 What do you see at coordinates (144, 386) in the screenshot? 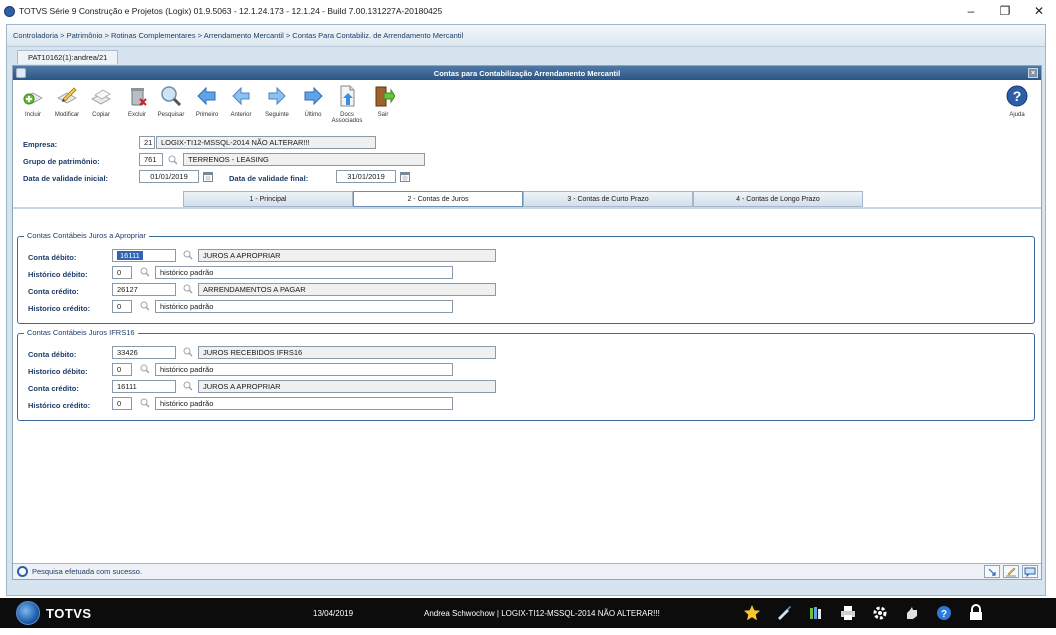
I see `conta-credito-input: 16111` at bounding box center [144, 386].